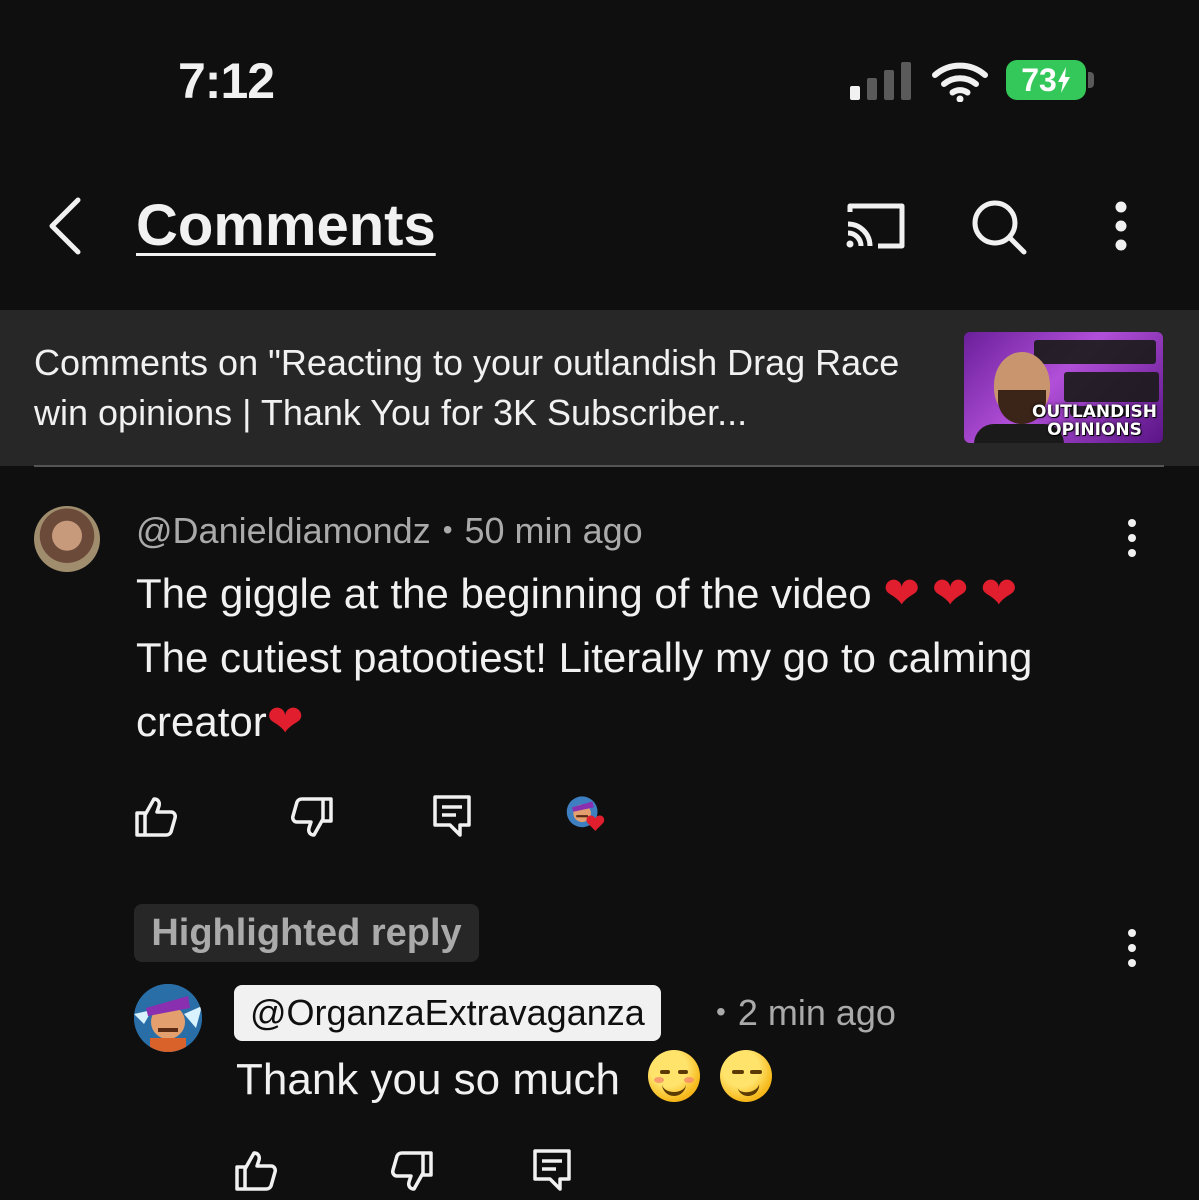  What do you see at coordinates (875, 226) in the screenshot?
I see `cast-icon` at bounding box center [875, 226].